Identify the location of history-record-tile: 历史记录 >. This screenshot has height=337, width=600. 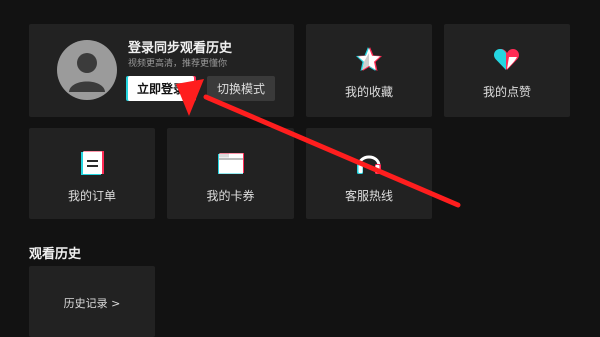
(92, 301).